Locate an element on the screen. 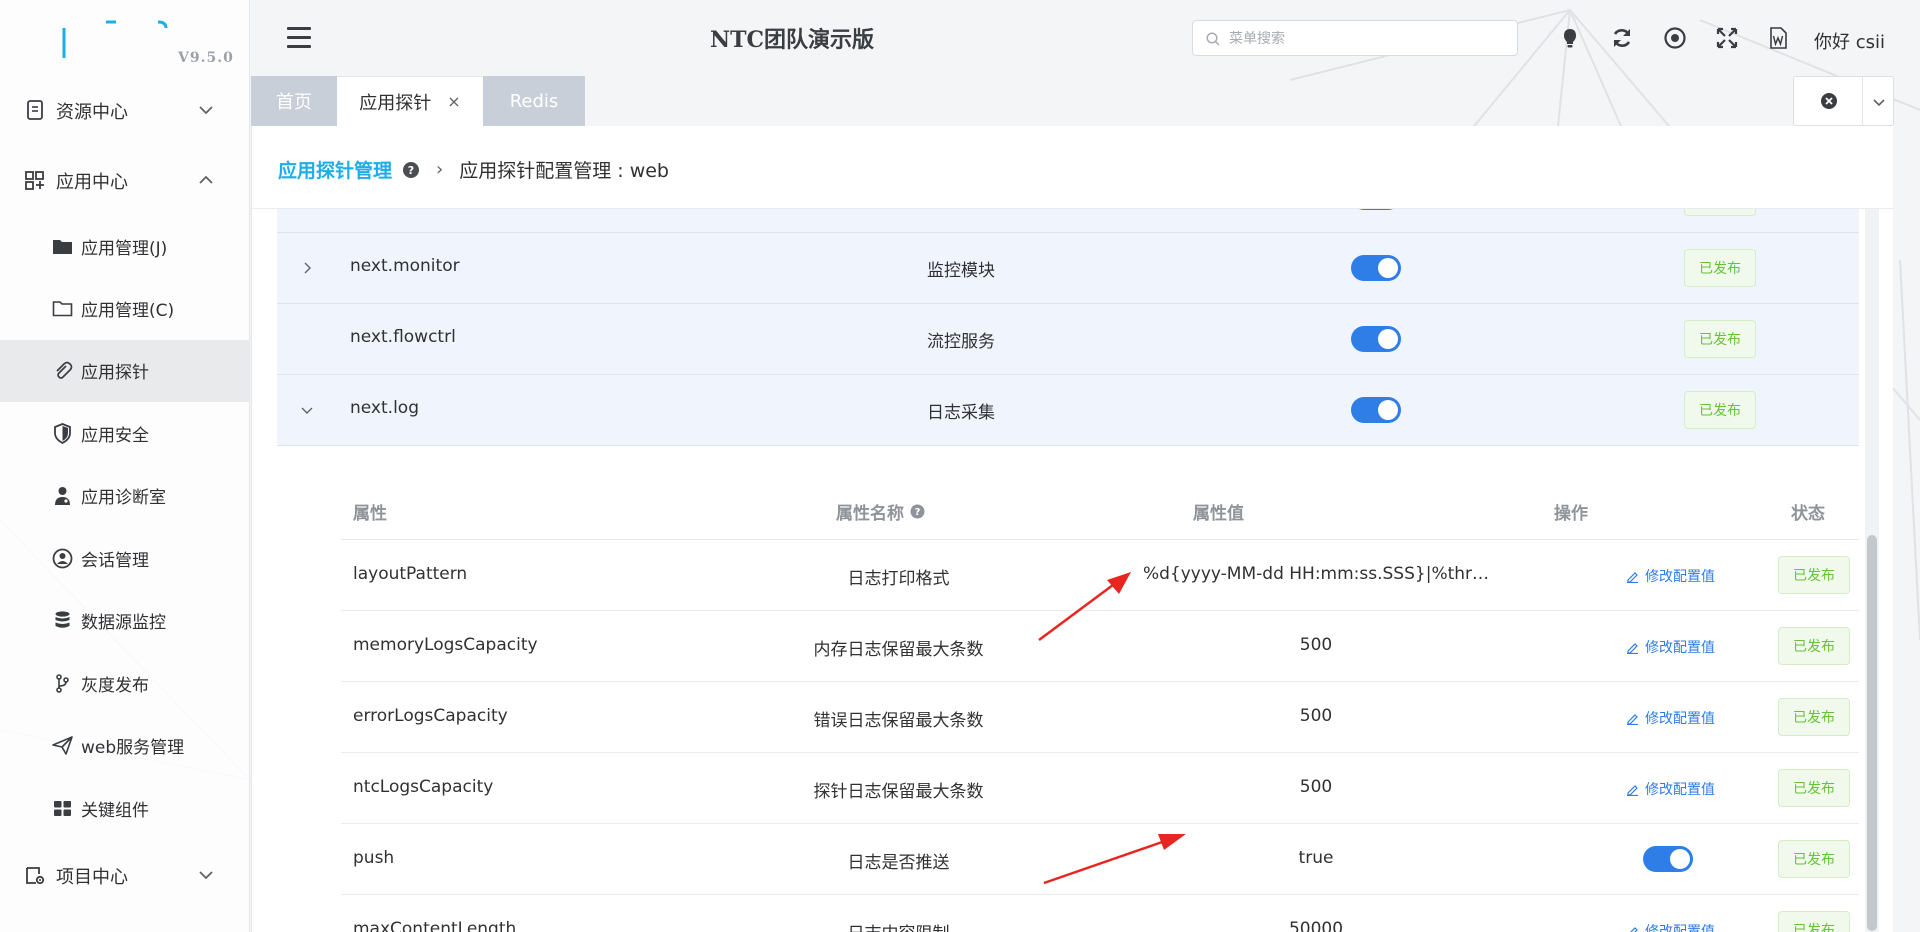 This screenshot has height=932, width=1920. vertical-scrollbar is located at coordinates (1872, 570).